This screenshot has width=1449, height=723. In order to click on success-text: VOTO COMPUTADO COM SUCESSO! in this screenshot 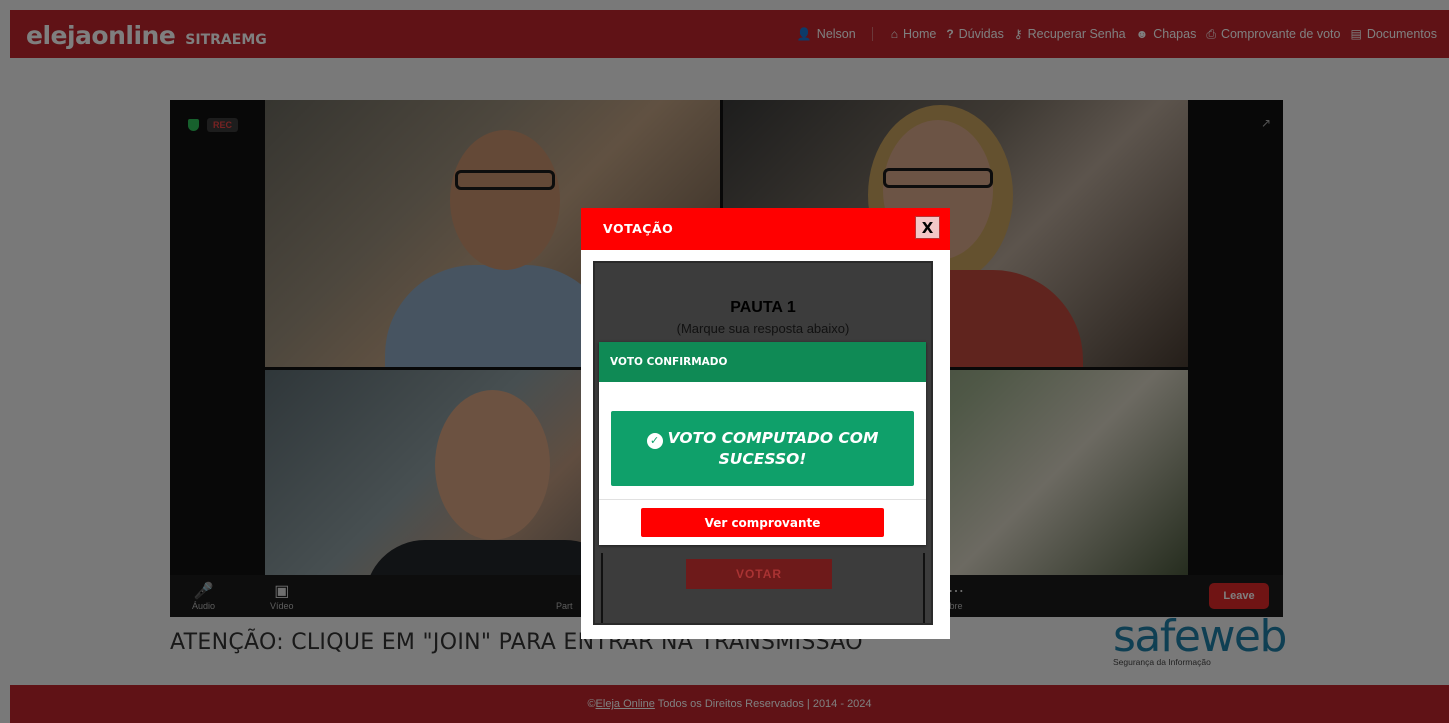, I will do `click(773, 448)`.